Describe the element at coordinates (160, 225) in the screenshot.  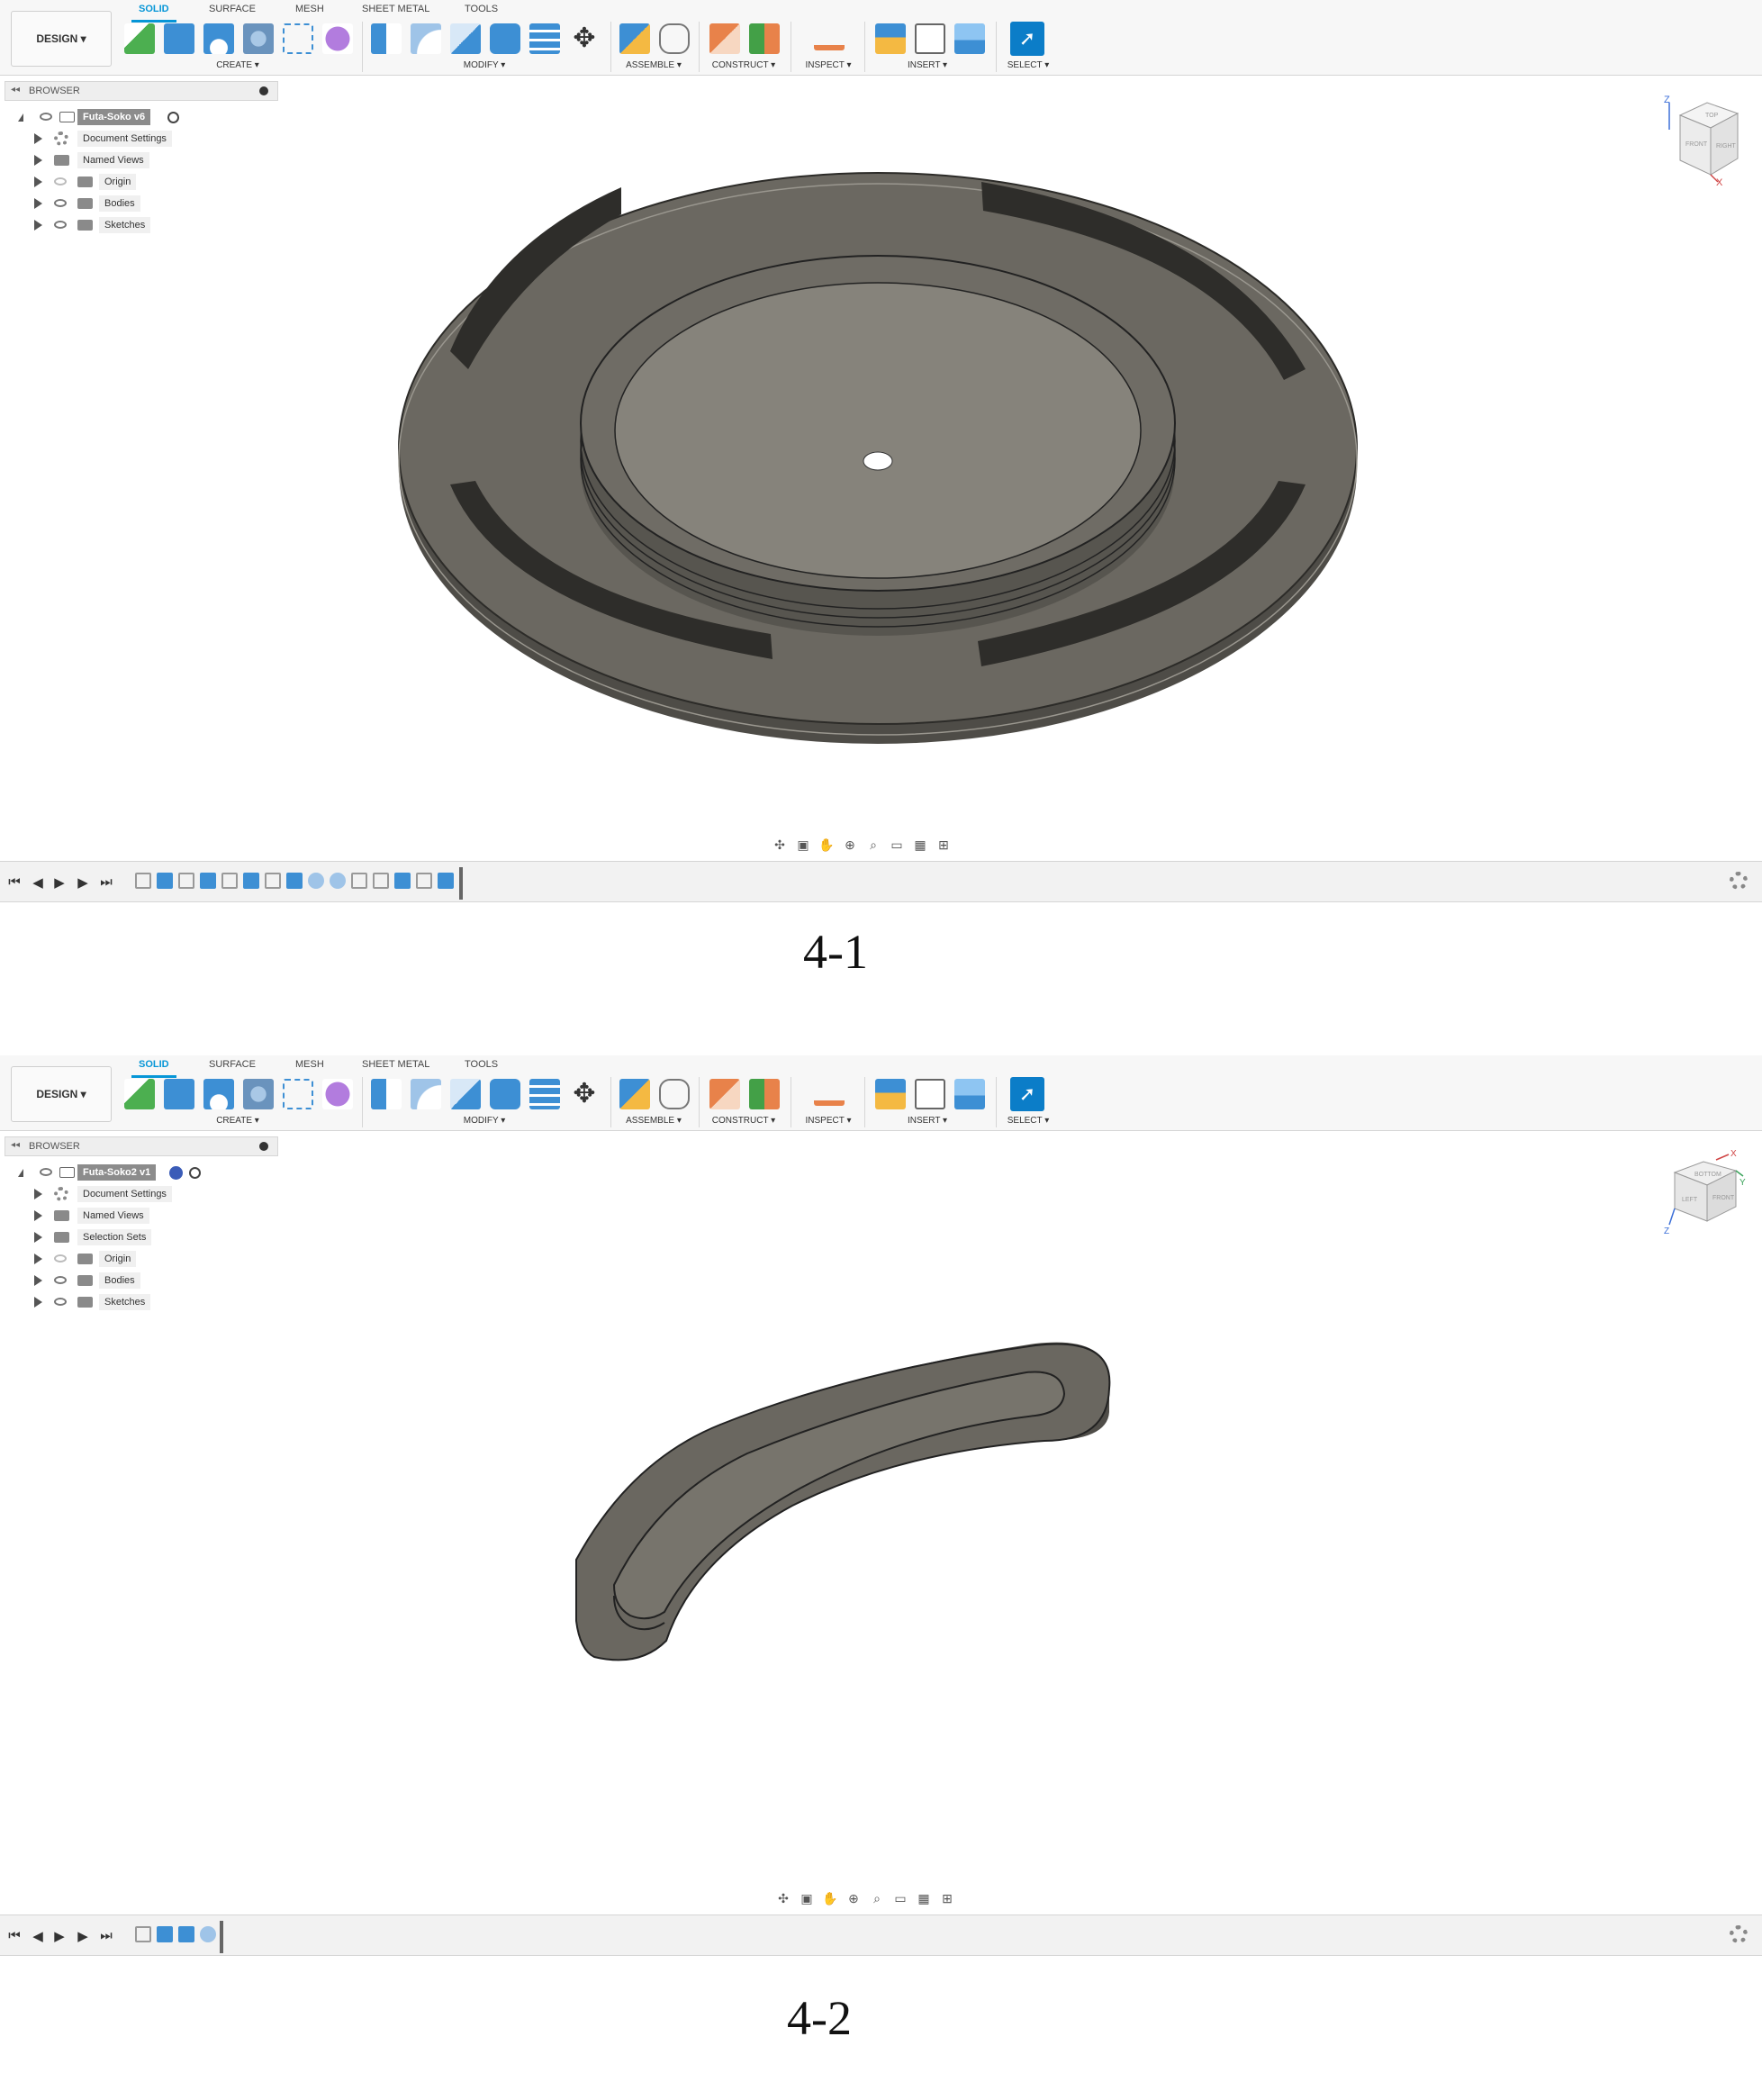
I see `tree-item-sketches: Sketches` at that location.